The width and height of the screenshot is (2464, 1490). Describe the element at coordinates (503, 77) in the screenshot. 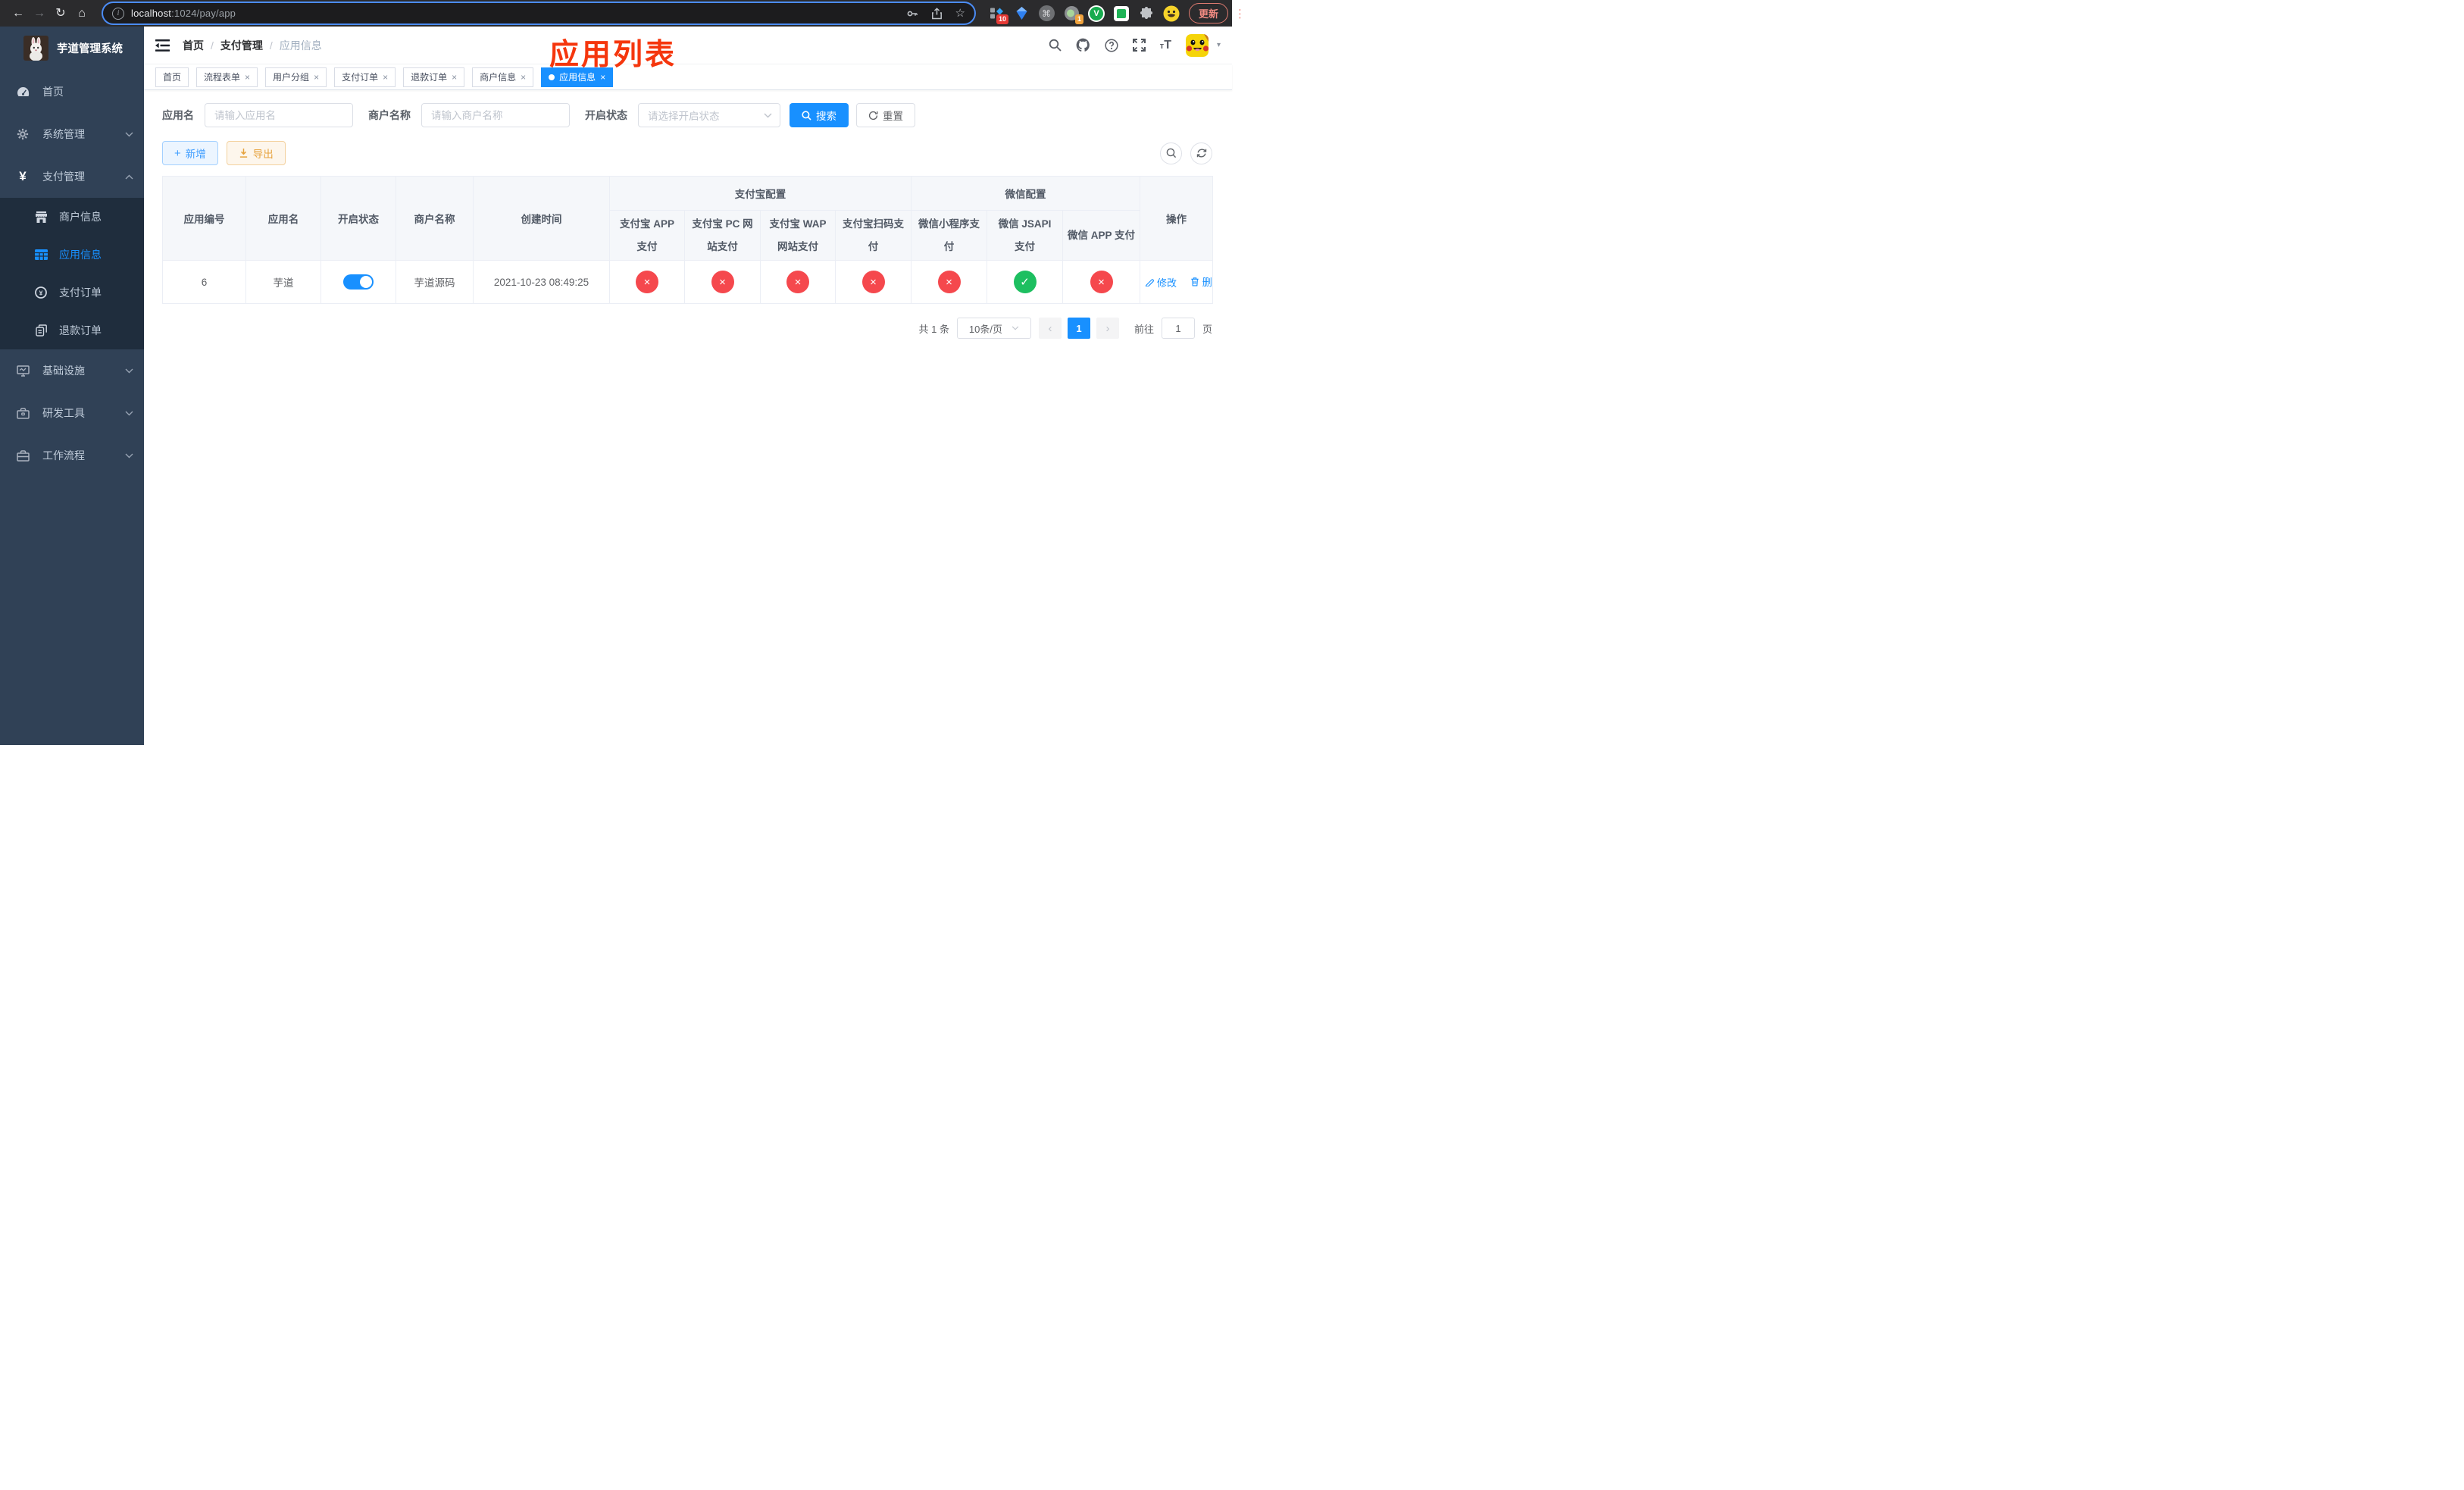

I see `tab-merchant-info: 商户信息 ×` at that location.